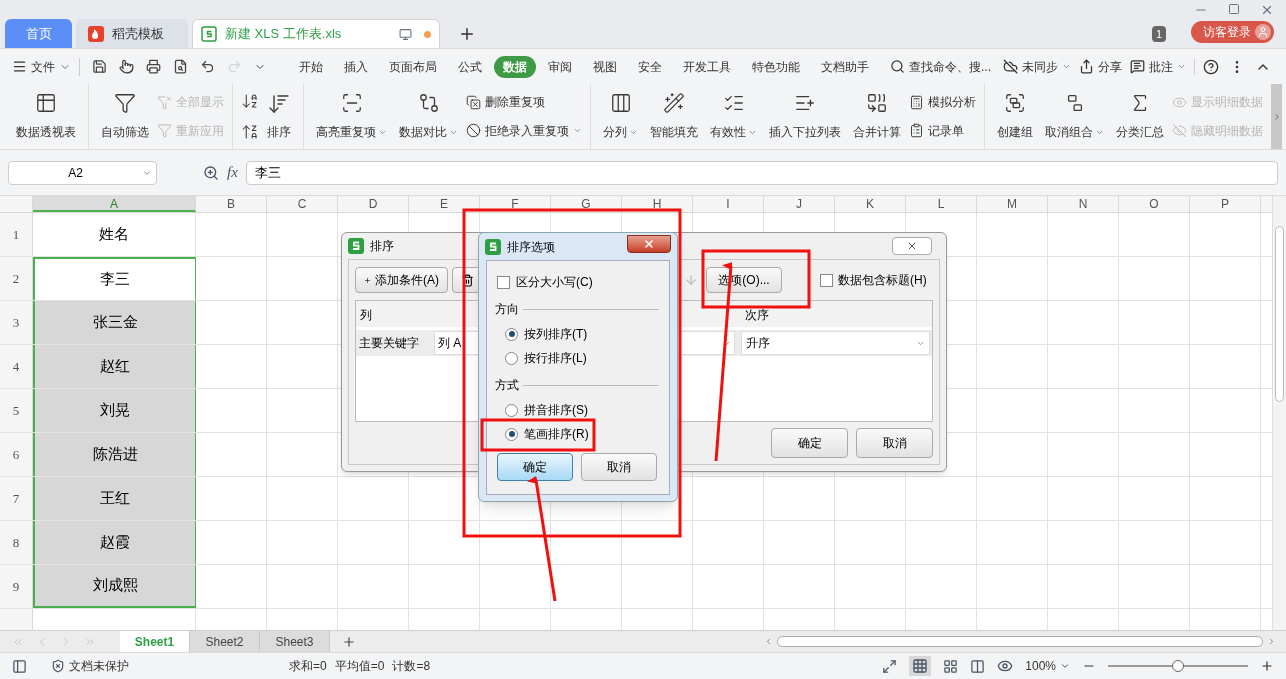 The image size is (1286, 679). Describe the element at coordinates (728, 204) in the screenshot. I see `column-header: I` at that location.